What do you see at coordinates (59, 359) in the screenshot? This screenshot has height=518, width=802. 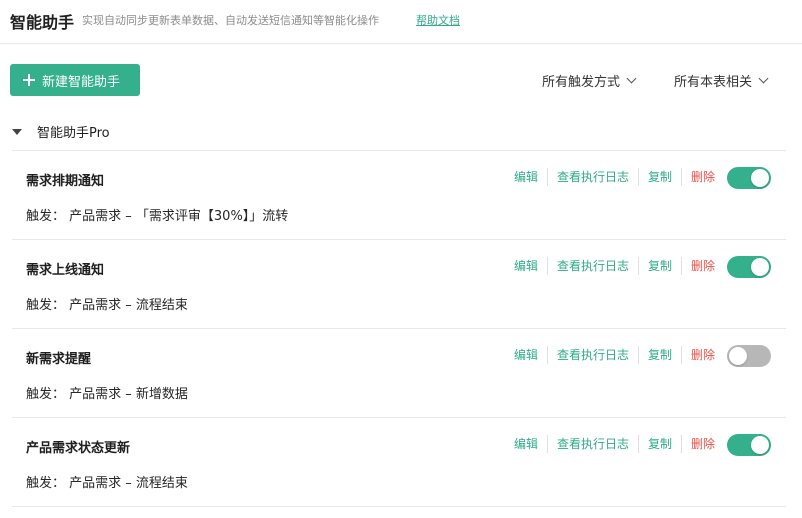 I see `rule-name: 新需求提醒` at bounding box center [59, 359].